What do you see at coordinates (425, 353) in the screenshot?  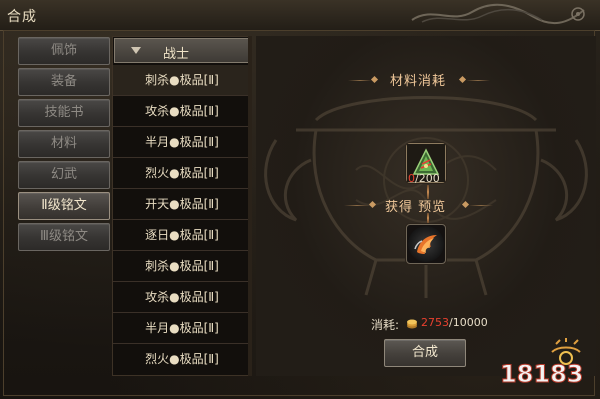 I see `craft-button: 合成` at bounding box center [425, 353].